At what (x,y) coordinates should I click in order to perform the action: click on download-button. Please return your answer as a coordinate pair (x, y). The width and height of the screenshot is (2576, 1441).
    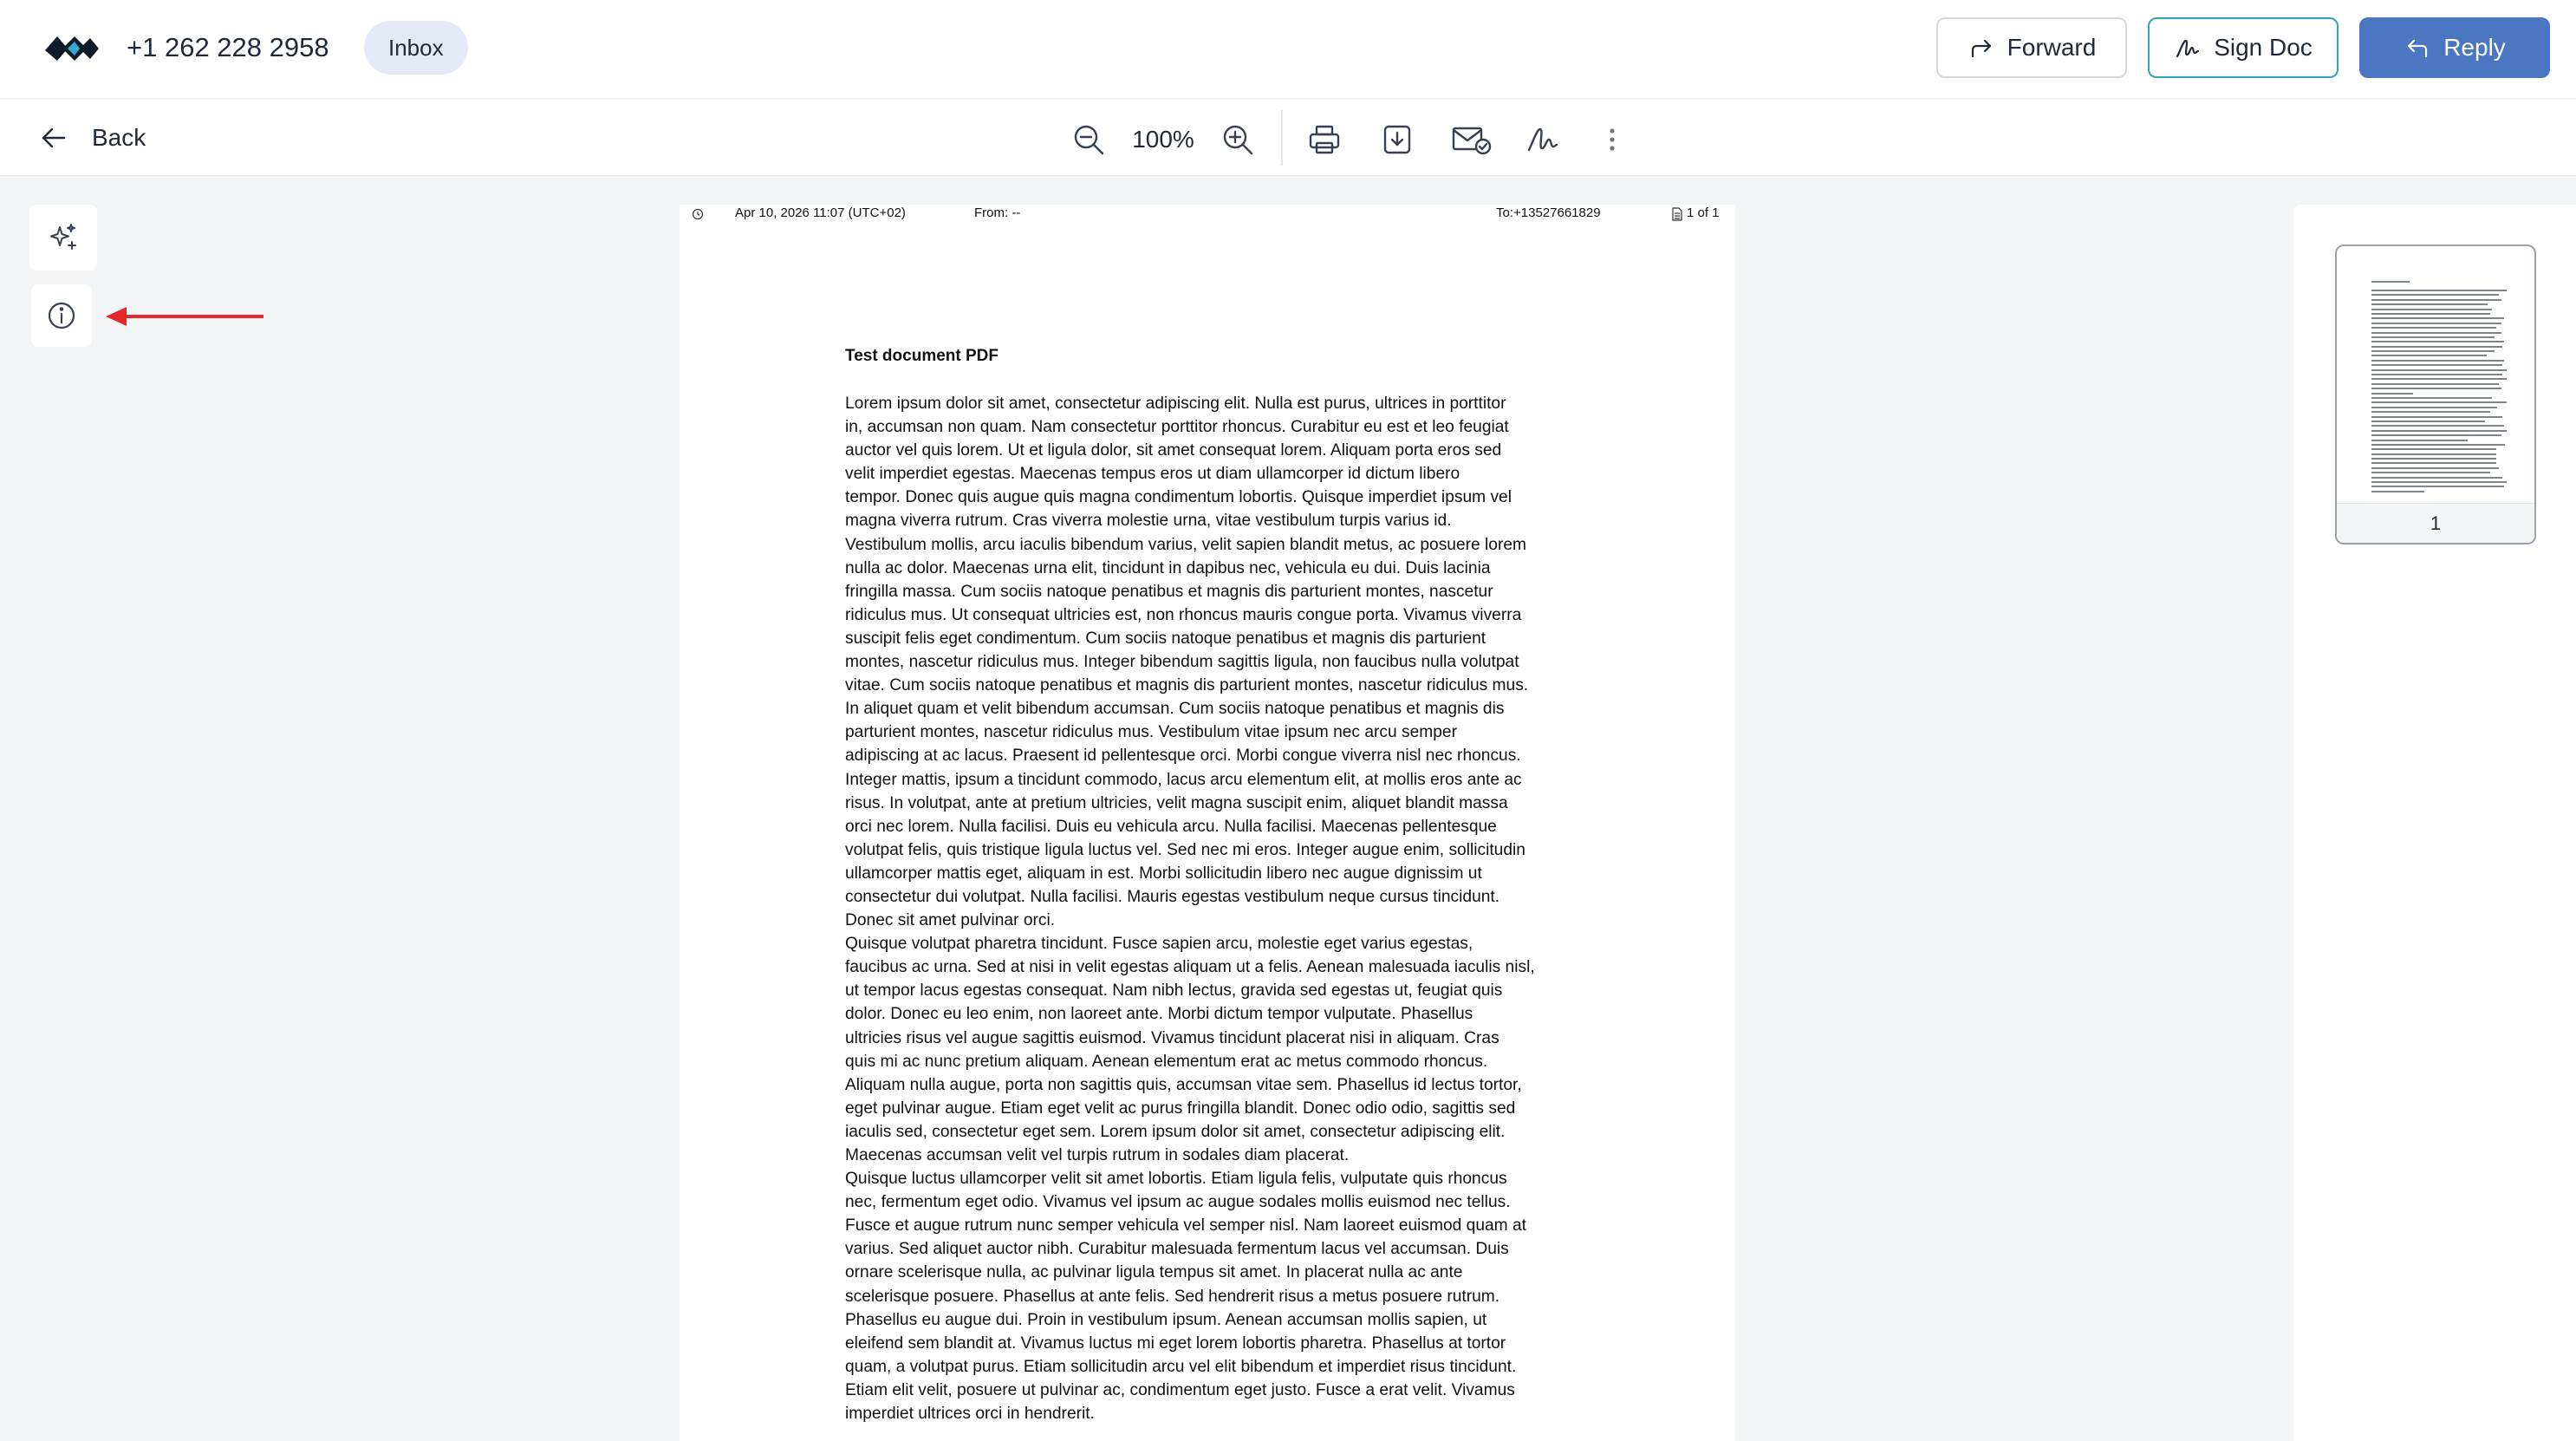
    Looking at the image, I should click on (1397, 140).